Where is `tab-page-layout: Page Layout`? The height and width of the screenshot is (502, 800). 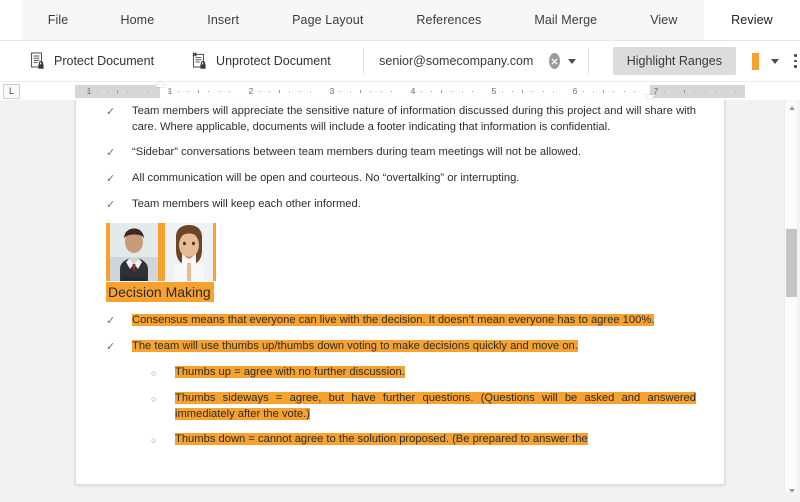
tab-page-layout: Page Layout is located at coordinates (327, 20).